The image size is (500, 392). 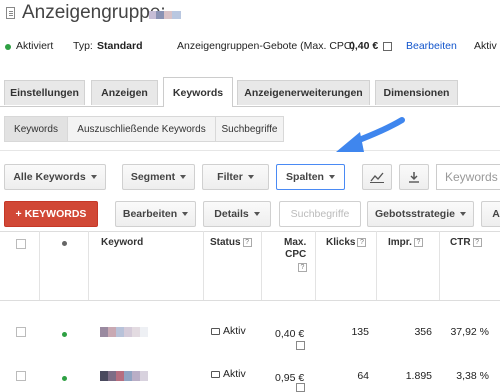 What do you see at coordinates (295, 249) in the screenshot?
I see `header-max-cpc: Max. CPC` at bounding box center [295, 249].